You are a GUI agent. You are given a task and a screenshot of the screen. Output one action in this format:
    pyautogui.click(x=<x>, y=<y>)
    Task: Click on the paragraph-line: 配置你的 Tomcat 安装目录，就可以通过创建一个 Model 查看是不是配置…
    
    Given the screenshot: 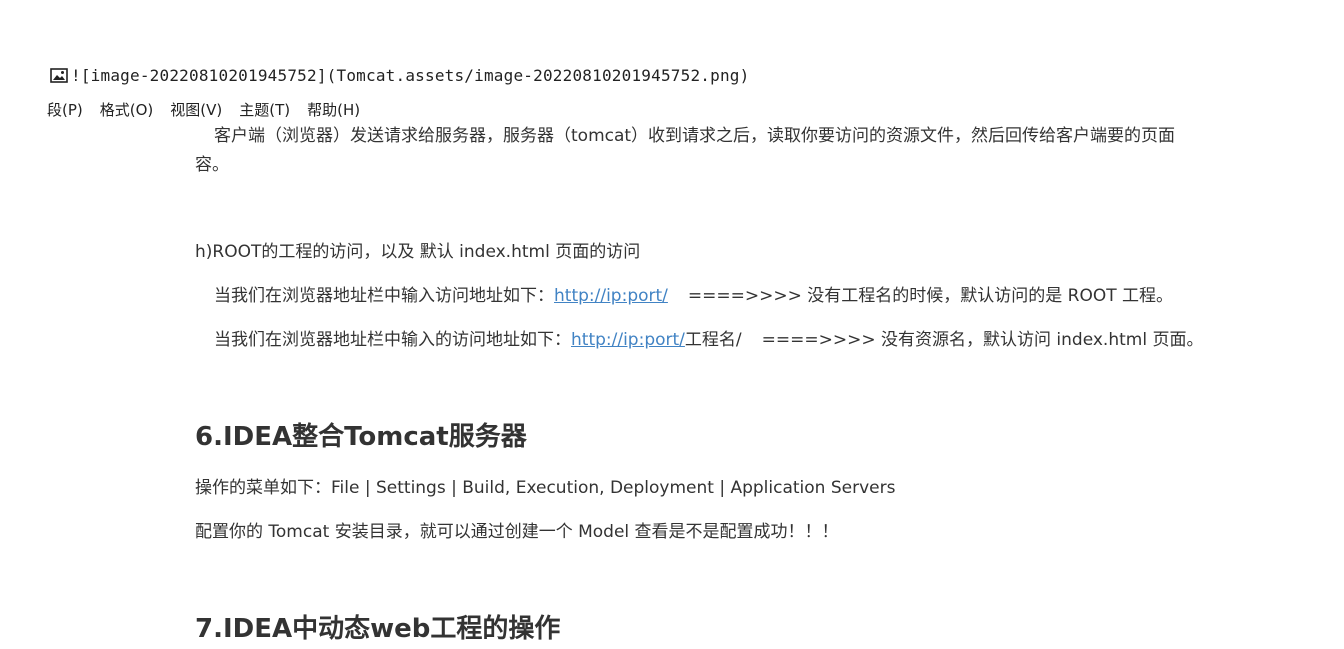 What is the action you would take?
    pyautogui.click(x=517, y=532)
    